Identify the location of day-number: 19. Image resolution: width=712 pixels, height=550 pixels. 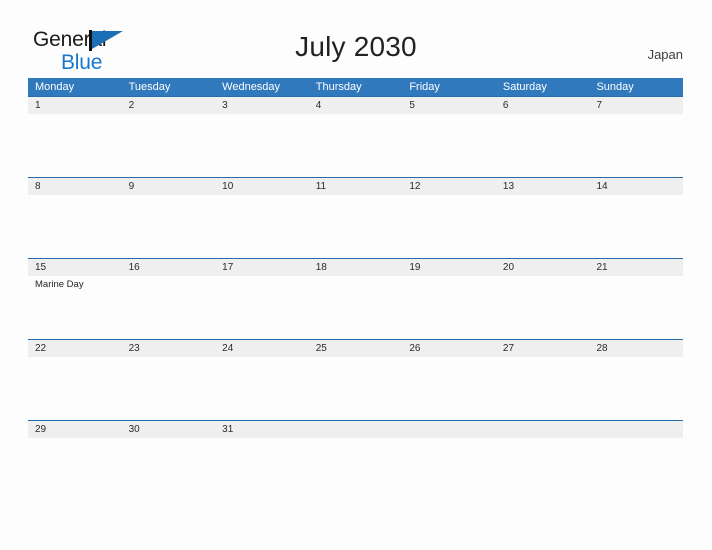
(449, 267).